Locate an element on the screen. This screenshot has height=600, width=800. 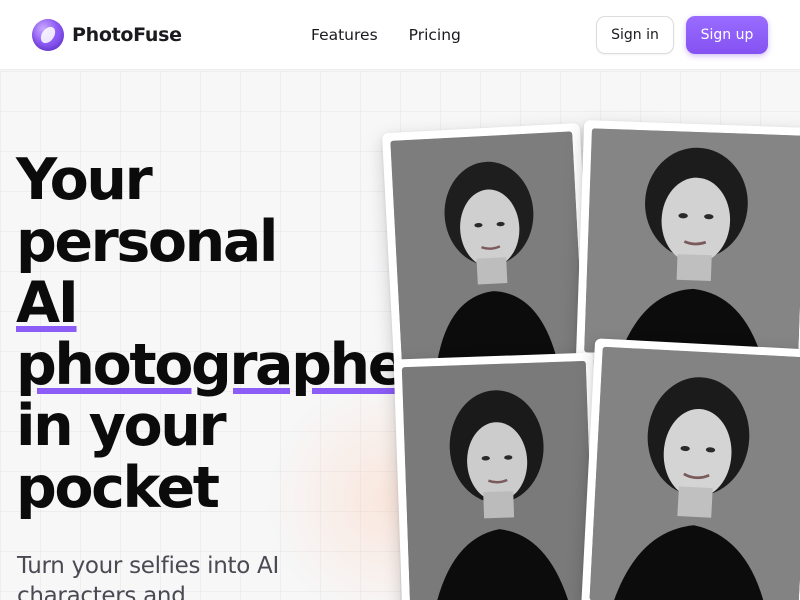
hero-subtitle: Turn your selfies into AI characters and is located at coordinates (148, 576).